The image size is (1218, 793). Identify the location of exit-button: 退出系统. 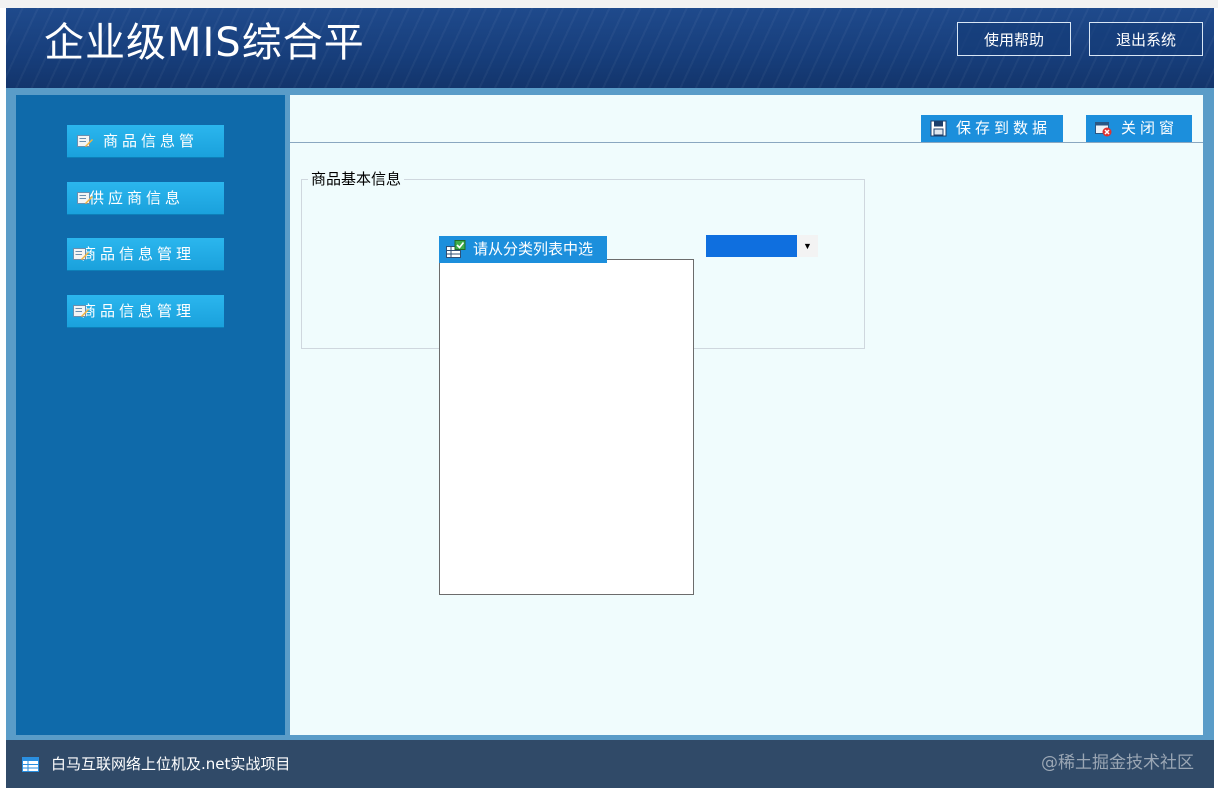
(1146, 39).